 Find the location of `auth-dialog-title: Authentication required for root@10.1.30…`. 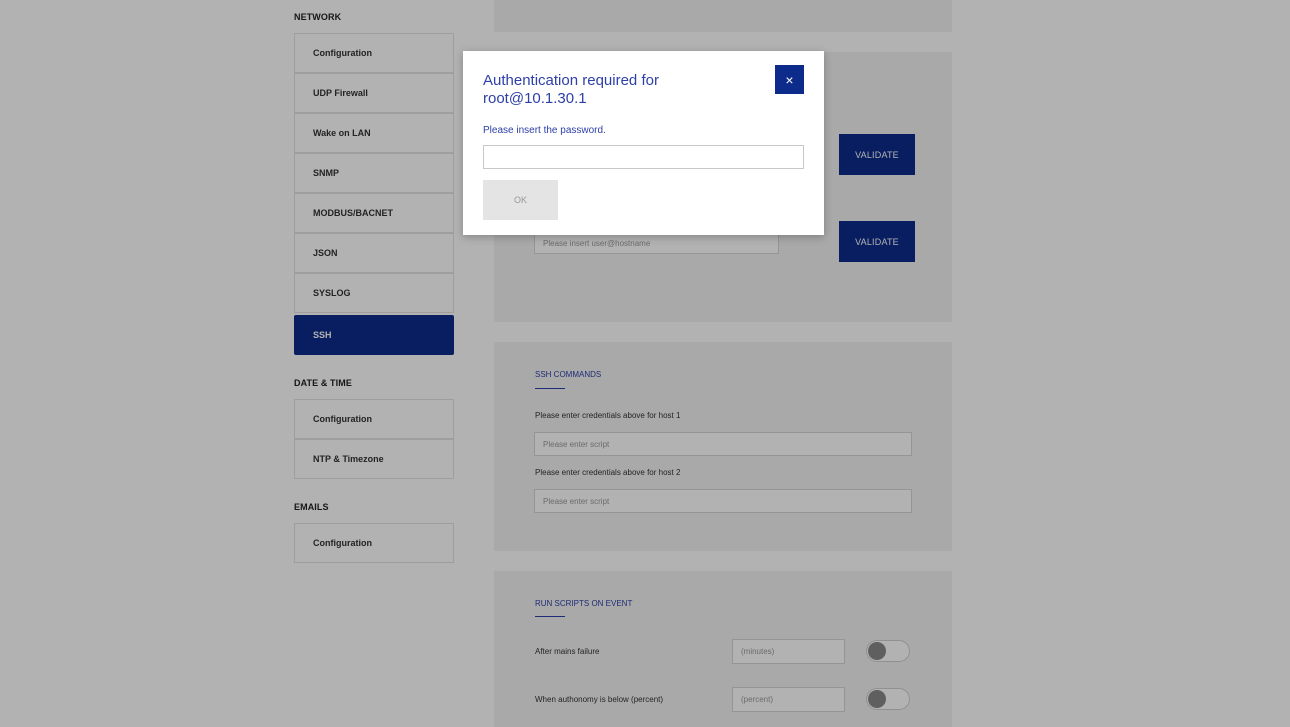

auth-dialog-title: Authentication required for root@10.1.30… is located at coordinates (571, 89).